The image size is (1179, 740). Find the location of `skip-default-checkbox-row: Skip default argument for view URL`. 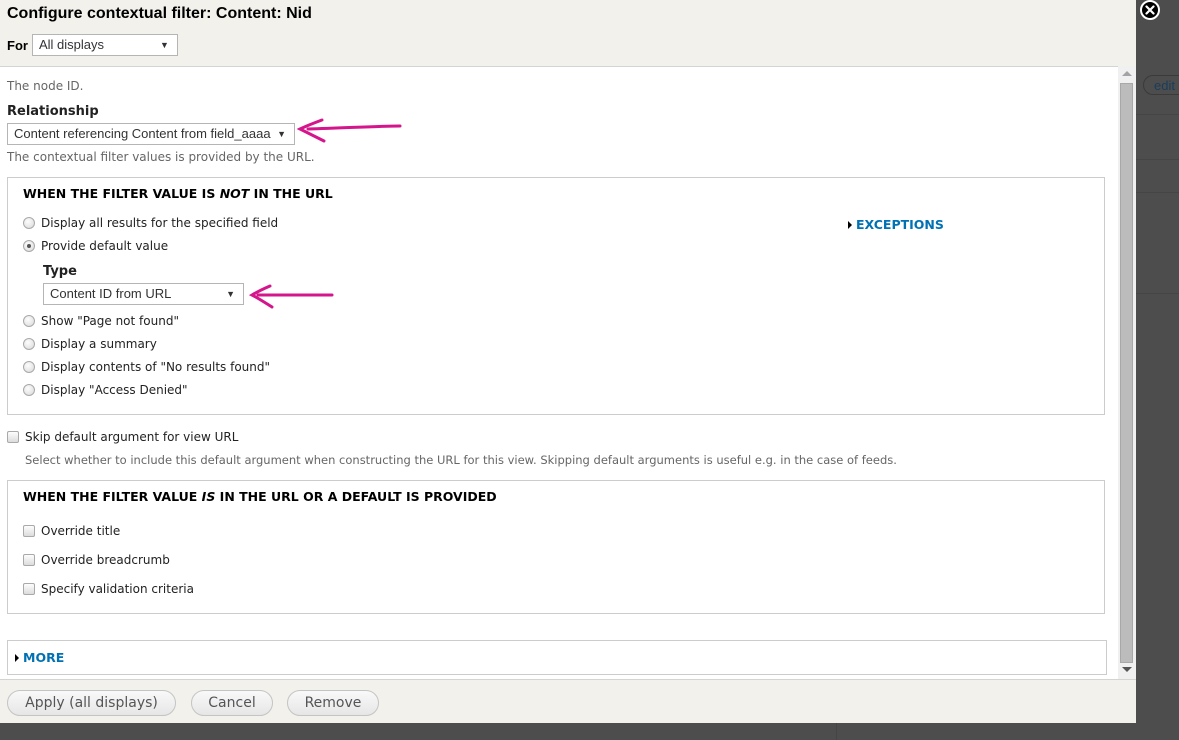

skip-default-checkbox-row: Skip default argument for view URL is located at coordinates (122, 437).